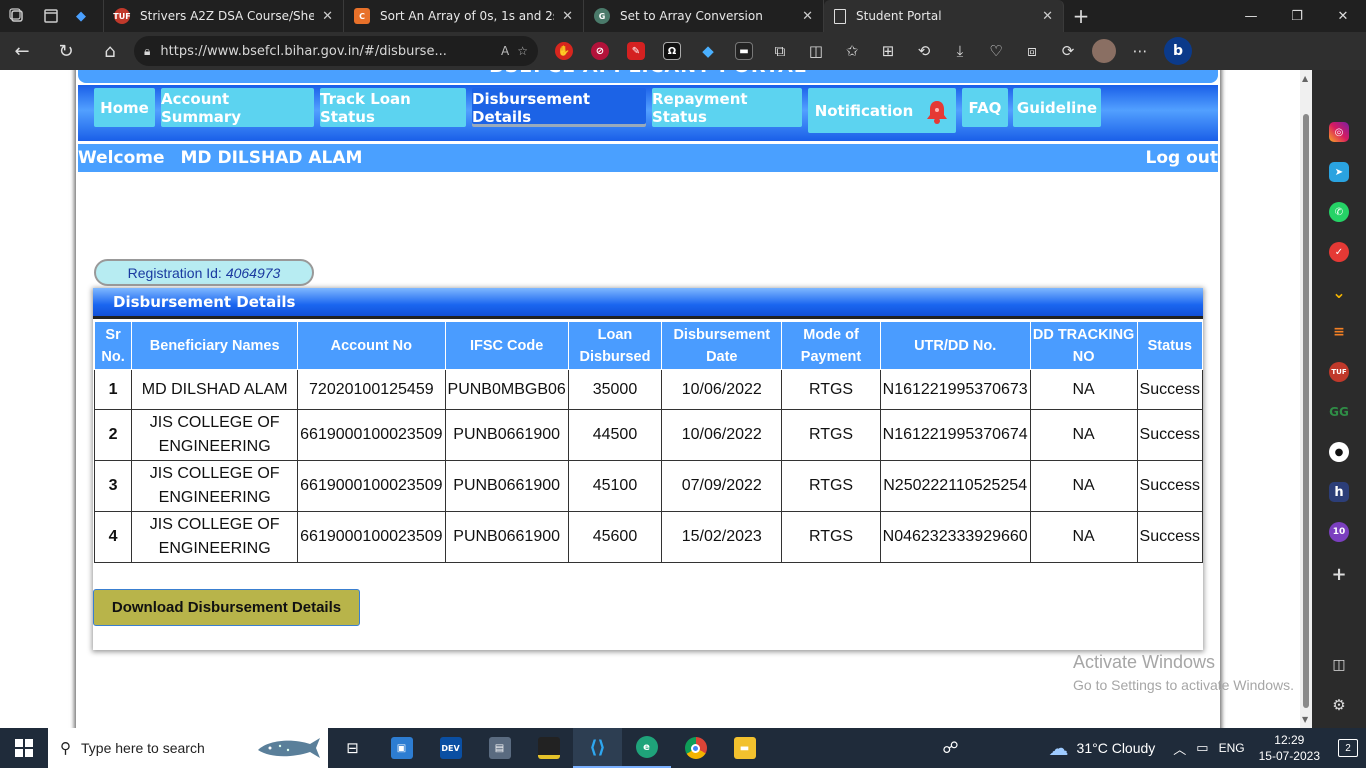  Describe the element at coordinates (672, 51) in the screenshot. I see `omega-extension-icon: Ω` at that location.